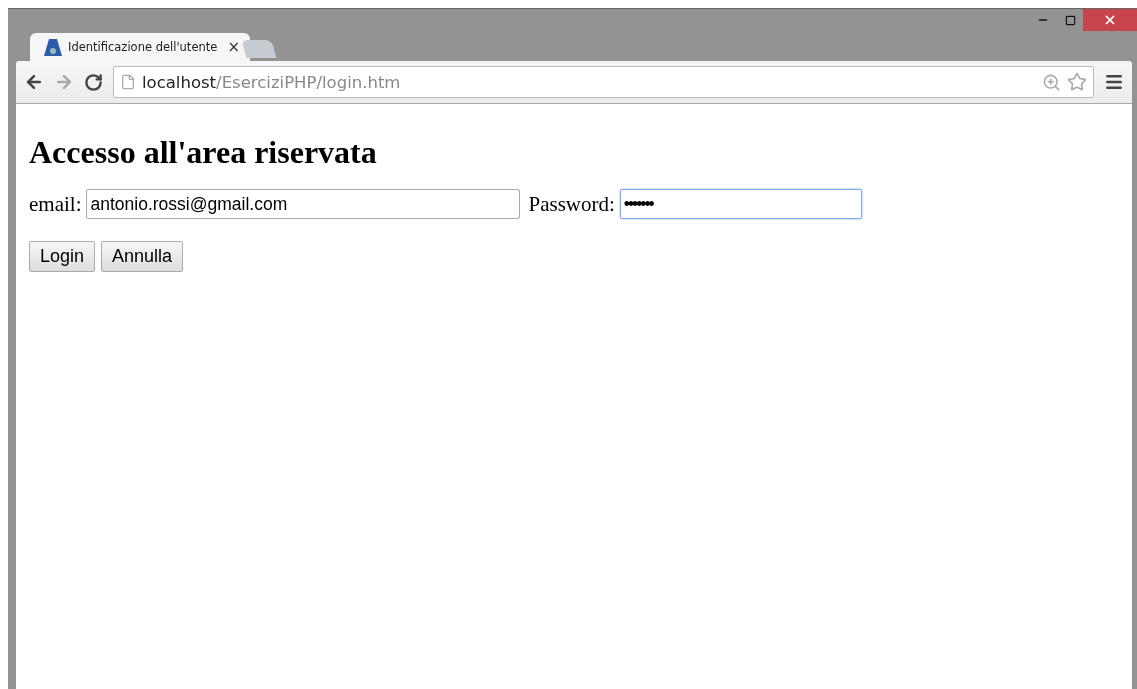 Image resolution: width=1137 pixels, height=689 pixels. I want to click on browser-tab: Identificazione dell'utente ×, so click(140, 47).